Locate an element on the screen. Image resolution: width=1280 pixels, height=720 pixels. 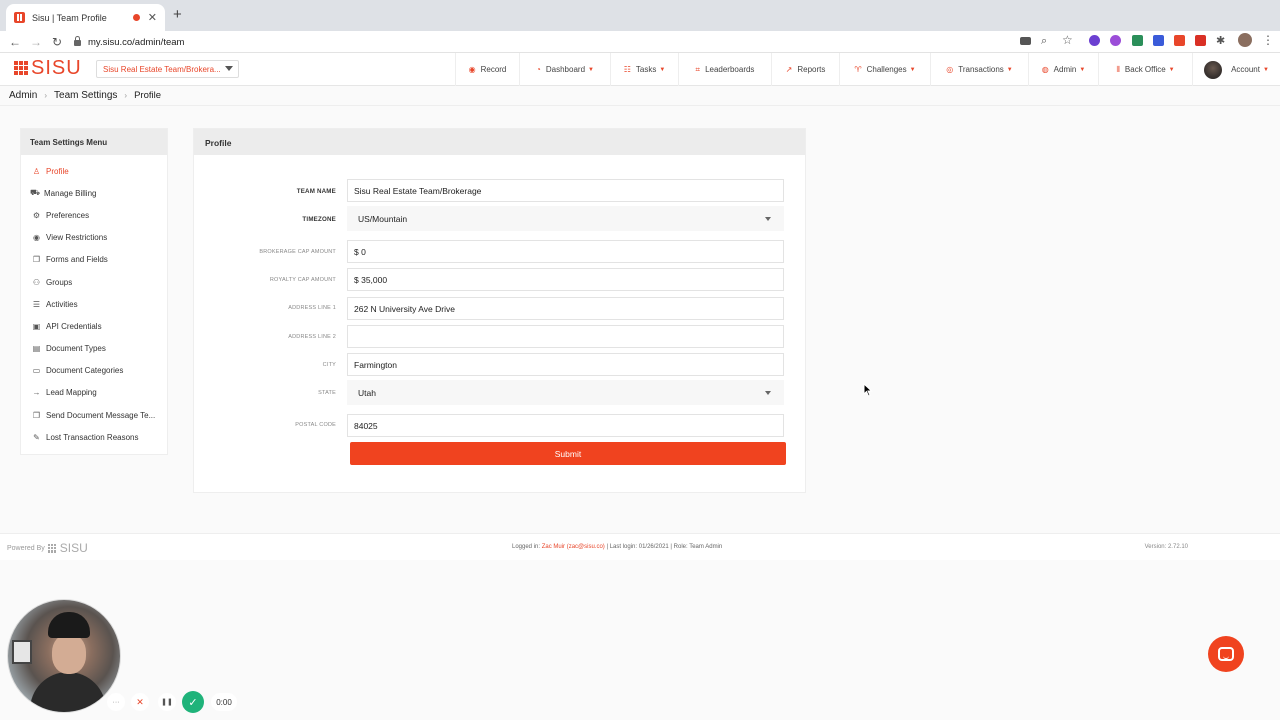
timezone-label: TIMEZONE is located at coordinates (319, 219).